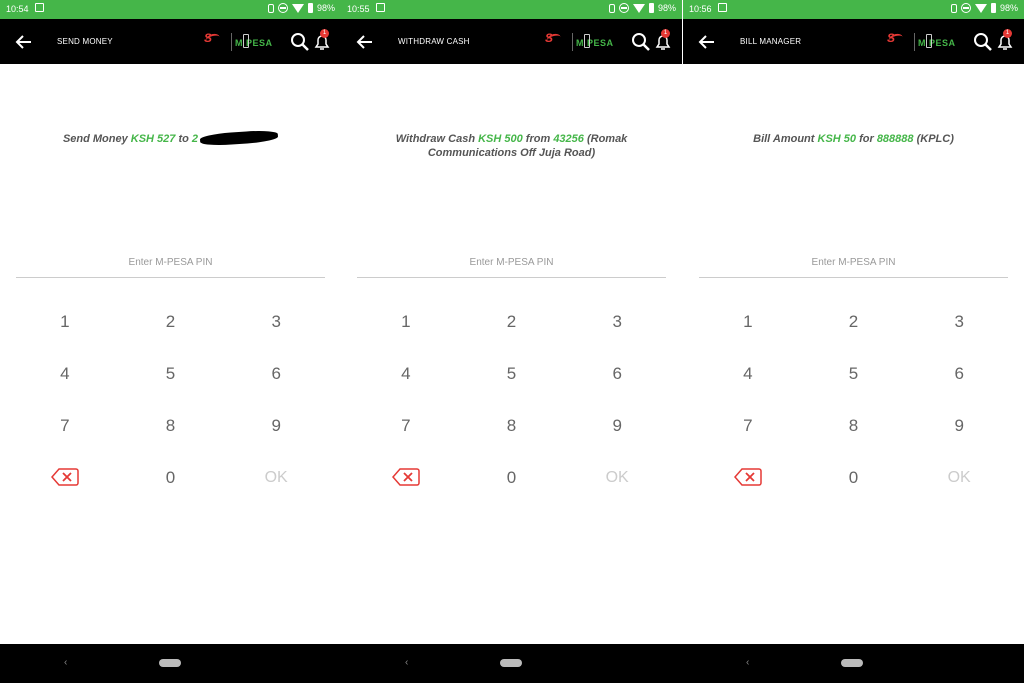 The width and height of the screenshot is (1024, 683). I want to click on summary-amount: KSH 50, so click(837, 139).